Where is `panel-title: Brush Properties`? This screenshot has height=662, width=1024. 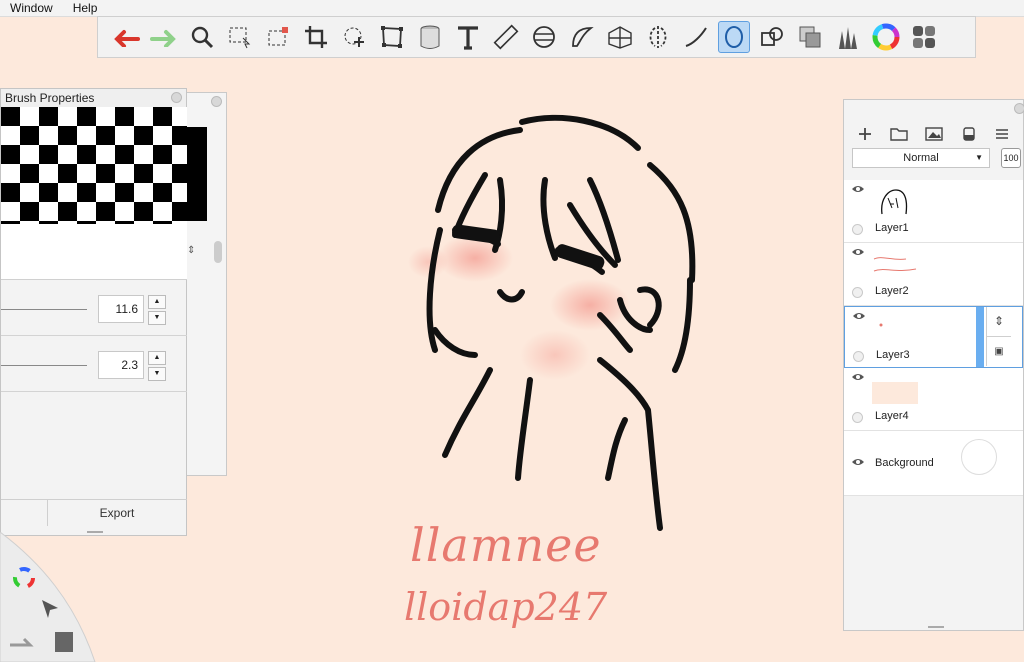
panel-title: Brush Properties is located at coordinates (93, 98).